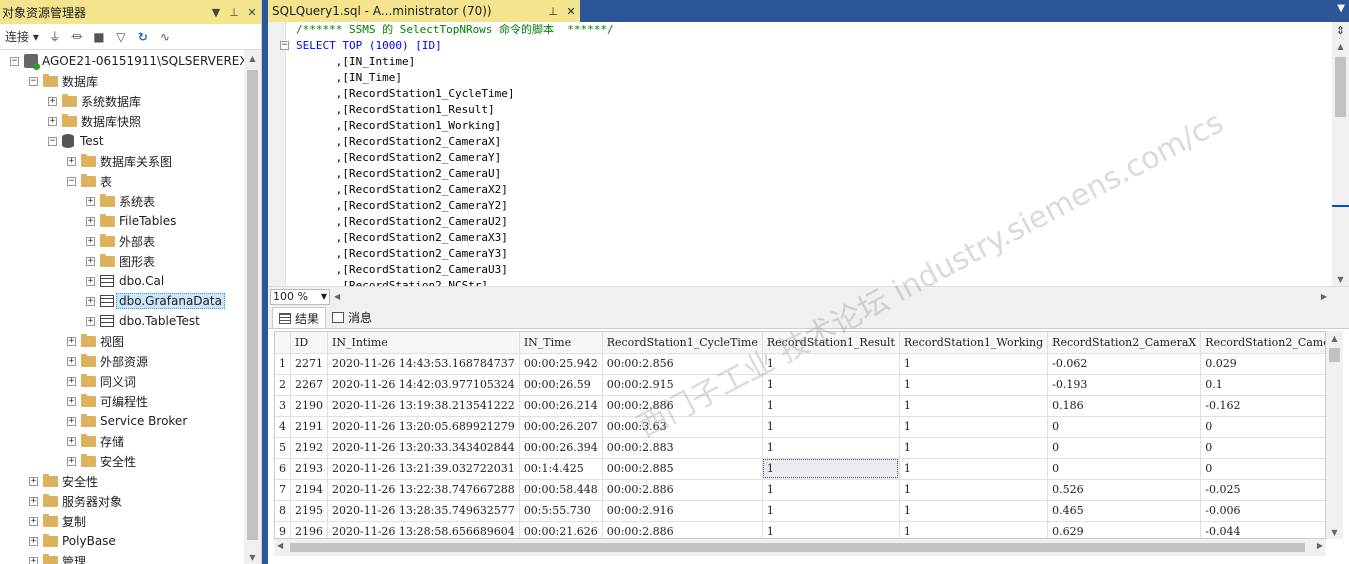  I want to click on grid-cell: 0.029, so click(1262, 364).